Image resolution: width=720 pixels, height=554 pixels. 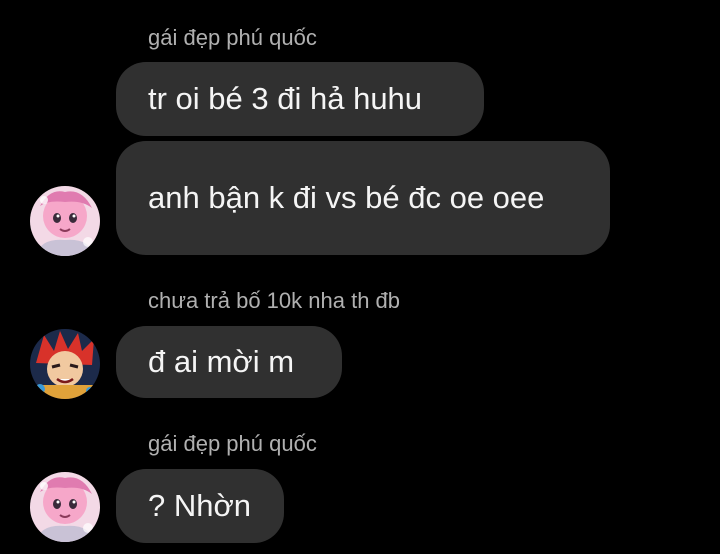 I want to click on avatar-red-hair-anime-boy-icon, so click(x=65, y=364).